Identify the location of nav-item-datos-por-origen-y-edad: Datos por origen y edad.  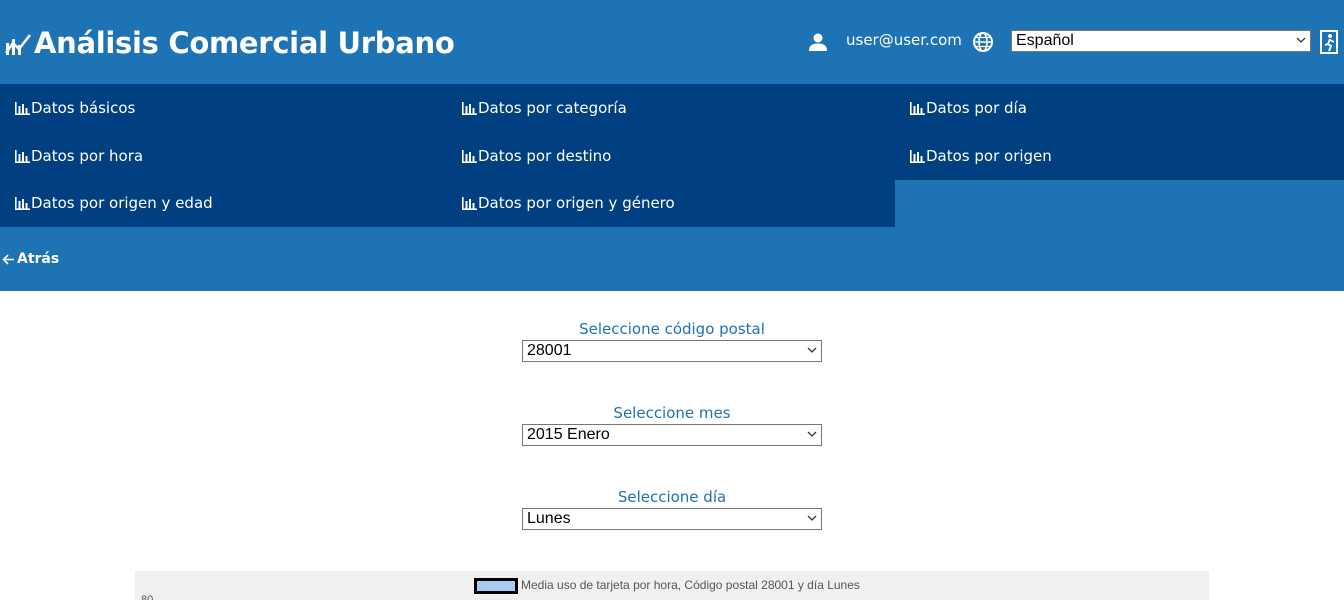
(224, 203).